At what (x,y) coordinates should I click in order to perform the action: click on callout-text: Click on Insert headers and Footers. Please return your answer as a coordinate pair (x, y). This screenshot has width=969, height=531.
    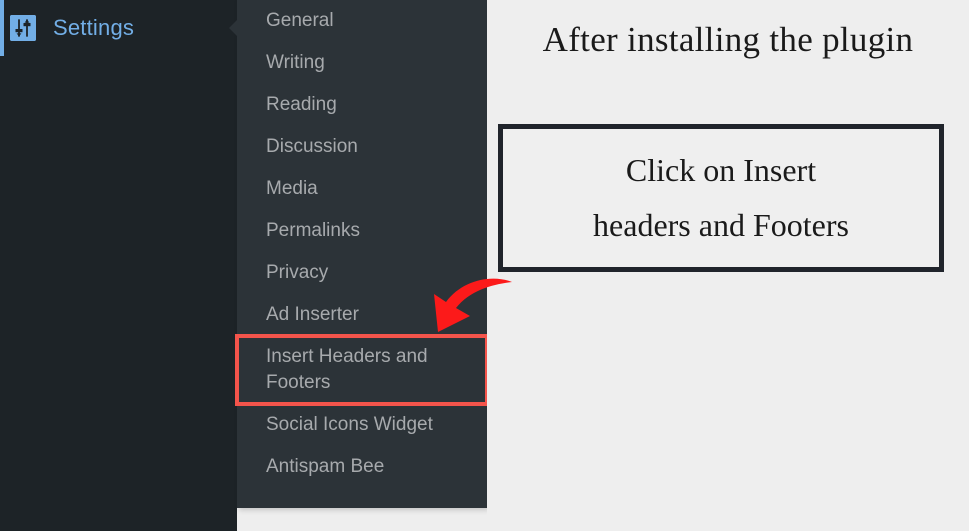
    Looking at the image, I should click on (721, 197).